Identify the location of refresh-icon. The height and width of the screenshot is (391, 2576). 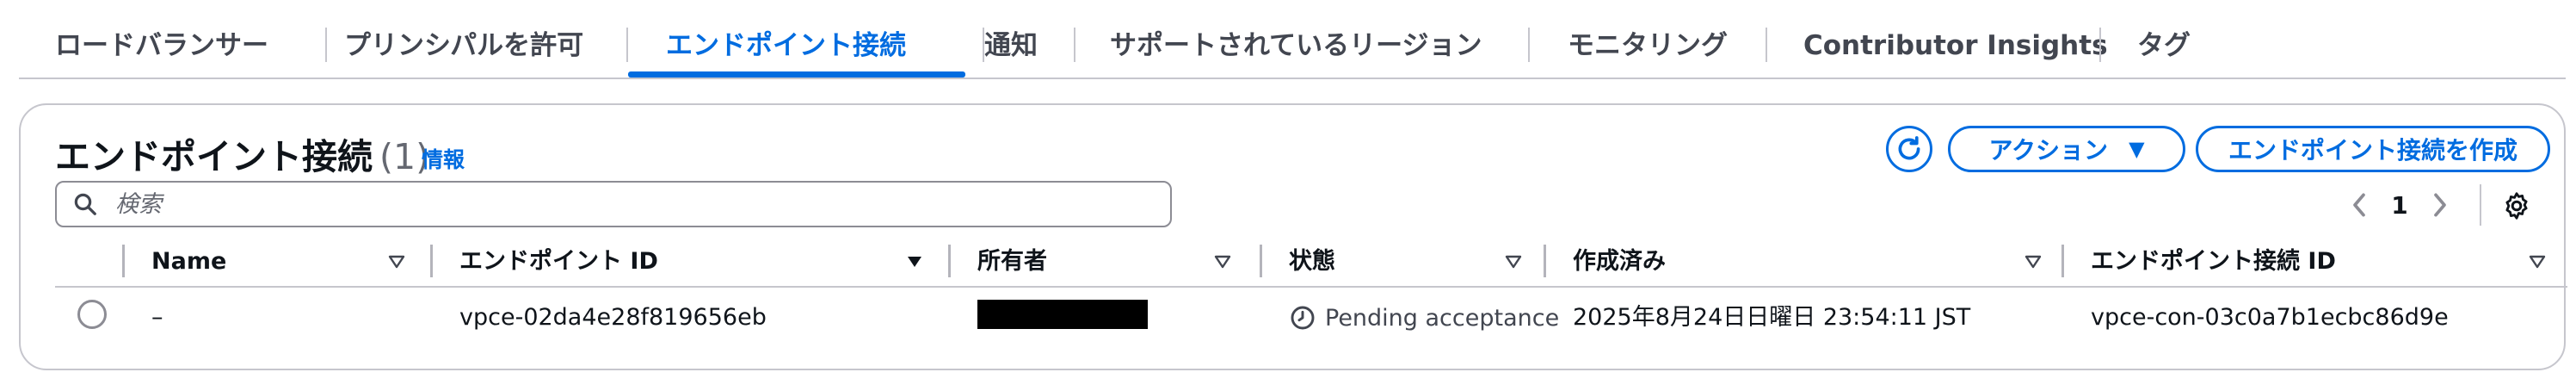
(1909, 148).